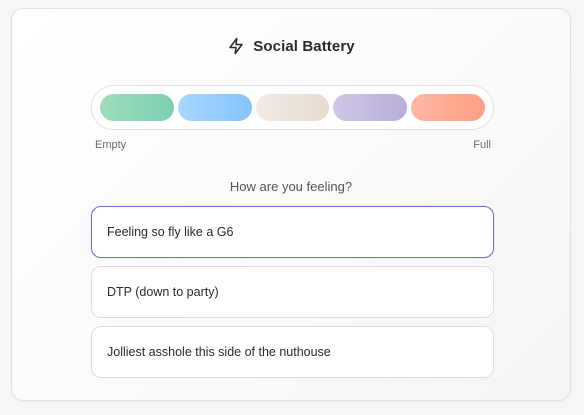 This screenshot has width=584, height=415. Describe the element at coordinates (292, 292) in the screenshot. I see `feeling-option-2: DTP (down to party)` at that location.